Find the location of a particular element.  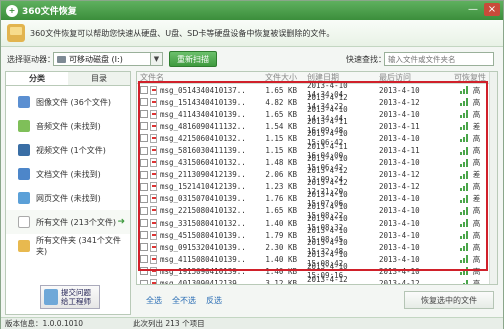

recoverability-value: 差 is located at coordinates (476, 175).